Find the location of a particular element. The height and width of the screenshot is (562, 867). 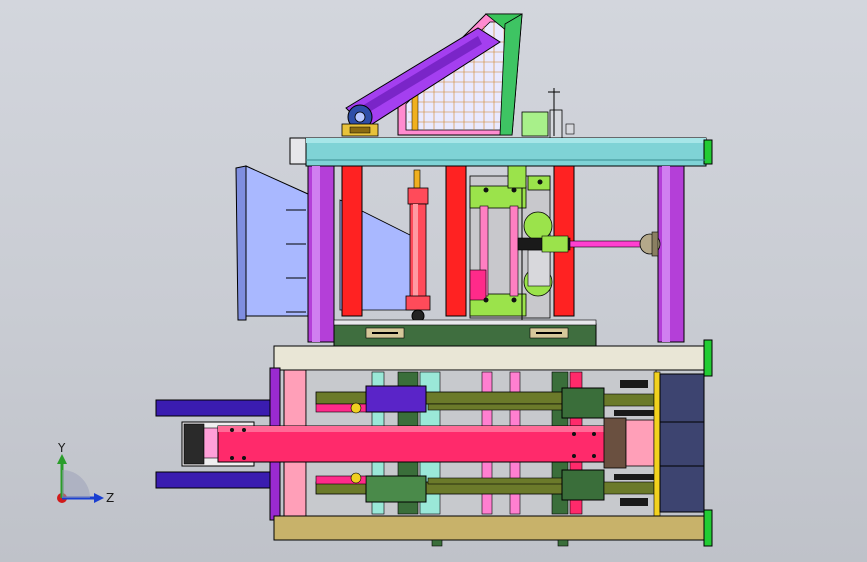

top-frame-plate is located at coordinates (501, 152).